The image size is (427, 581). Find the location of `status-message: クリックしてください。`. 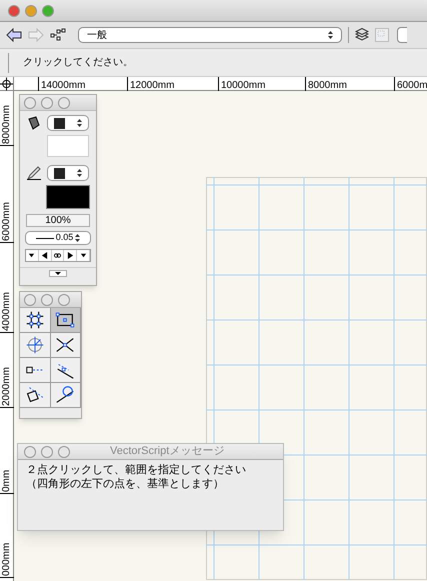

status-message: クリックしてください。 is located at coordinates (78, 63).